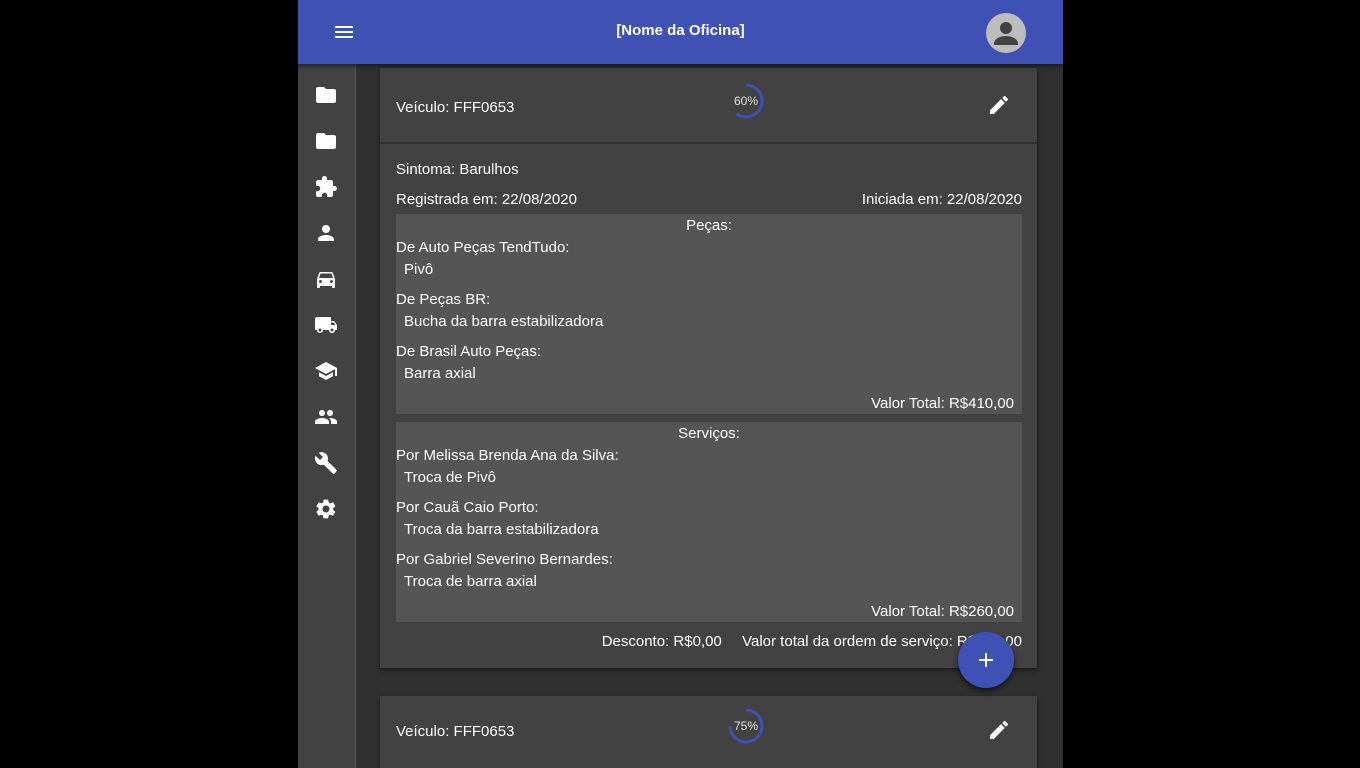 Image resolution: width=1360 pixels, height=768 pixels. Describe the element at coordinates (326, 371) in the screenshot. I see `school-icon` at that location.